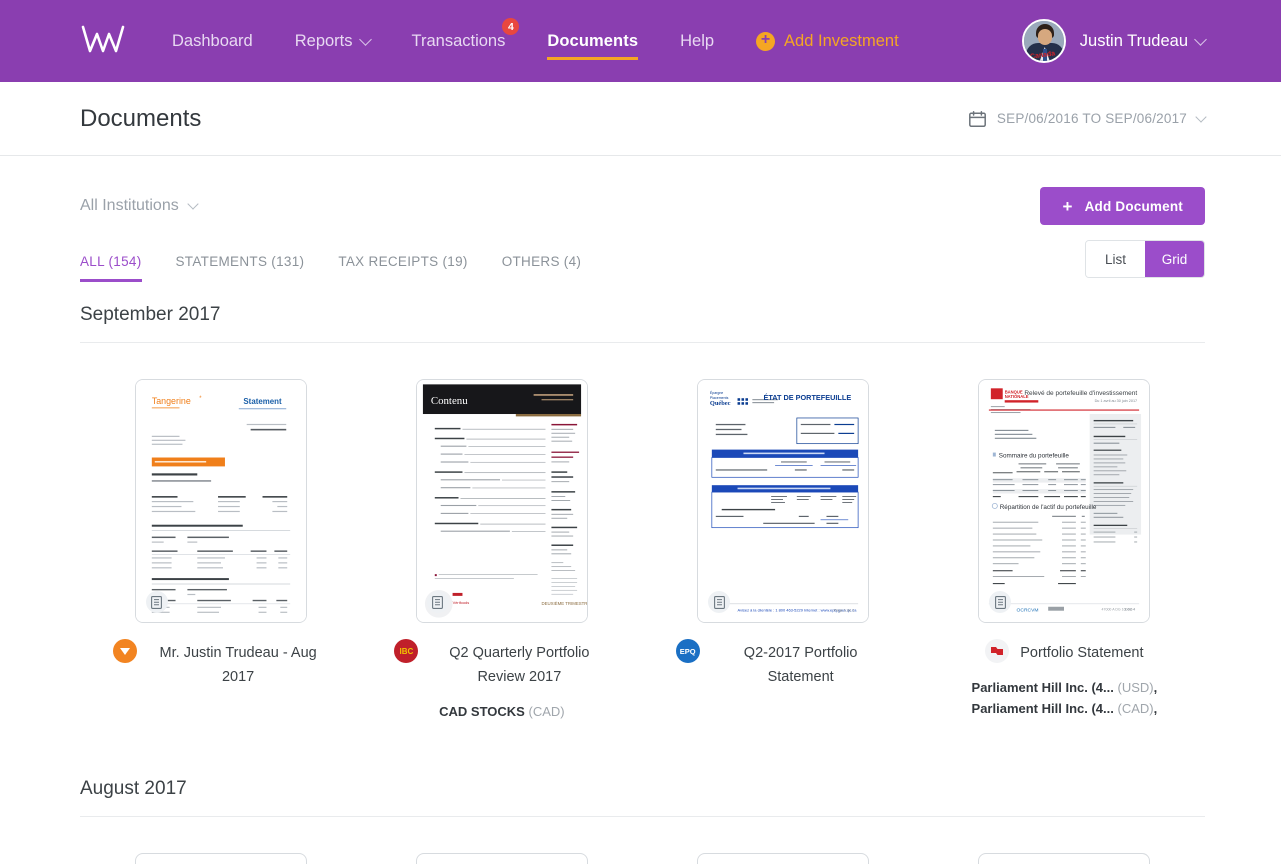 This screenshot has width=1281, height=864. I want to click on nav-item-transactions: Transactions 4, so click(465, 41).